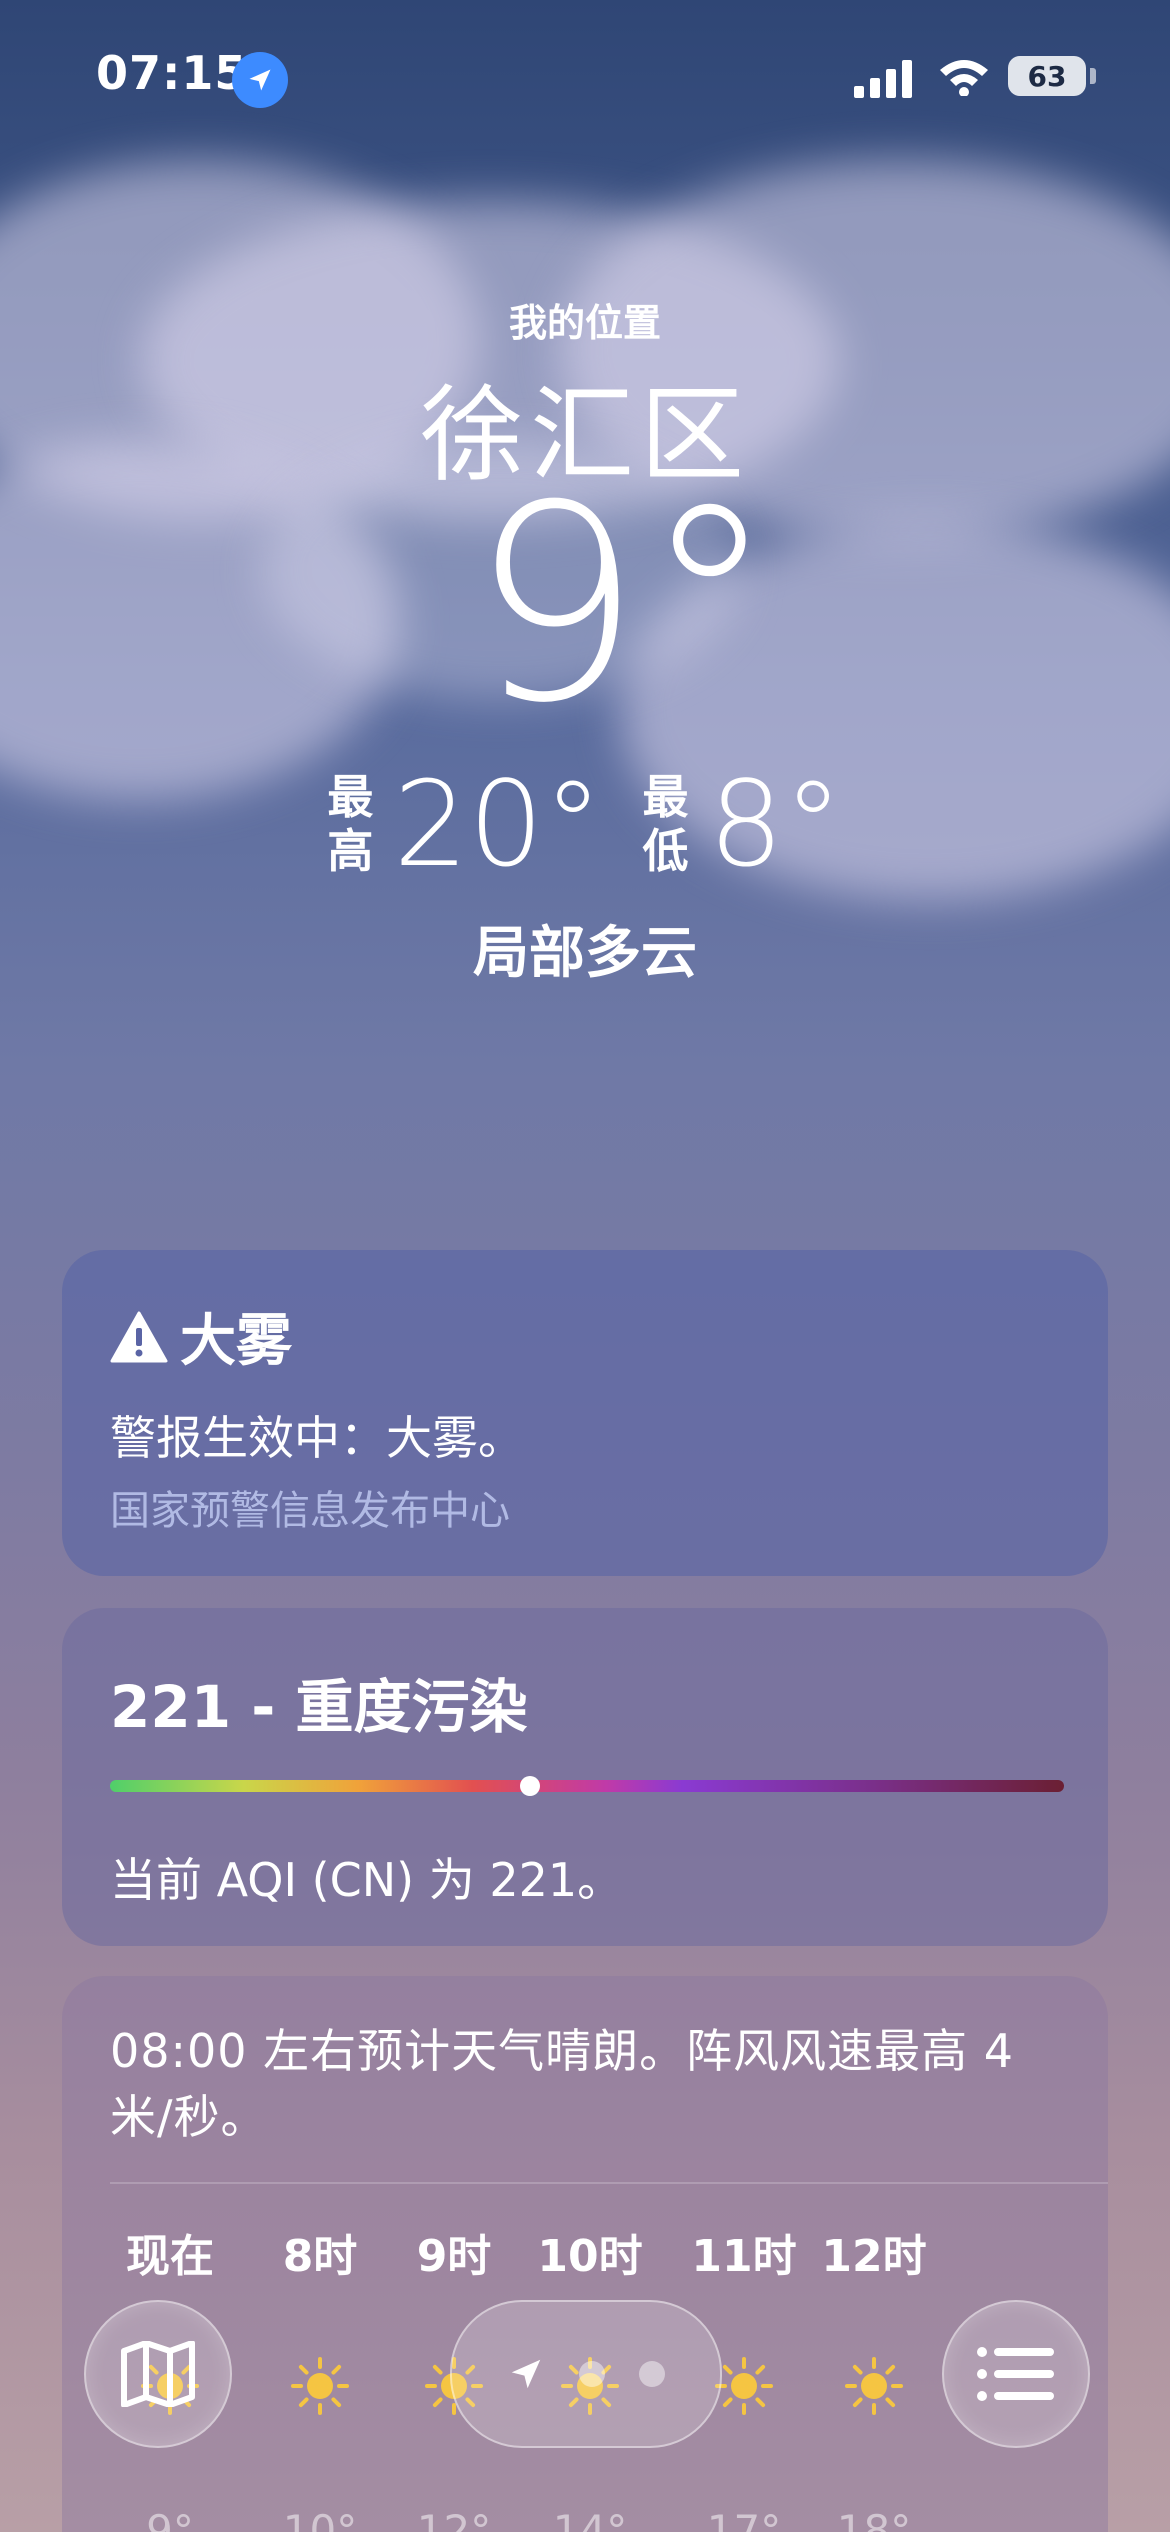 Image resolution: width=1170 pixels, height=2532 pixels. What do you see at coordinates (590, 2519) in the screenshot?
I see `hour-temperature: 14°` at bounding box center [590, 2519].